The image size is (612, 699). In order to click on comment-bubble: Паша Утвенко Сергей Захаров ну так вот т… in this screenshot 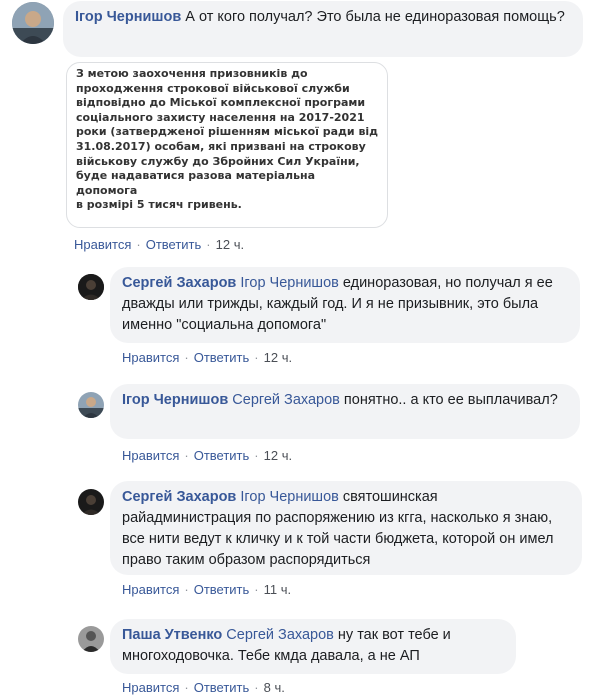, I will do `click(313, 646)`.